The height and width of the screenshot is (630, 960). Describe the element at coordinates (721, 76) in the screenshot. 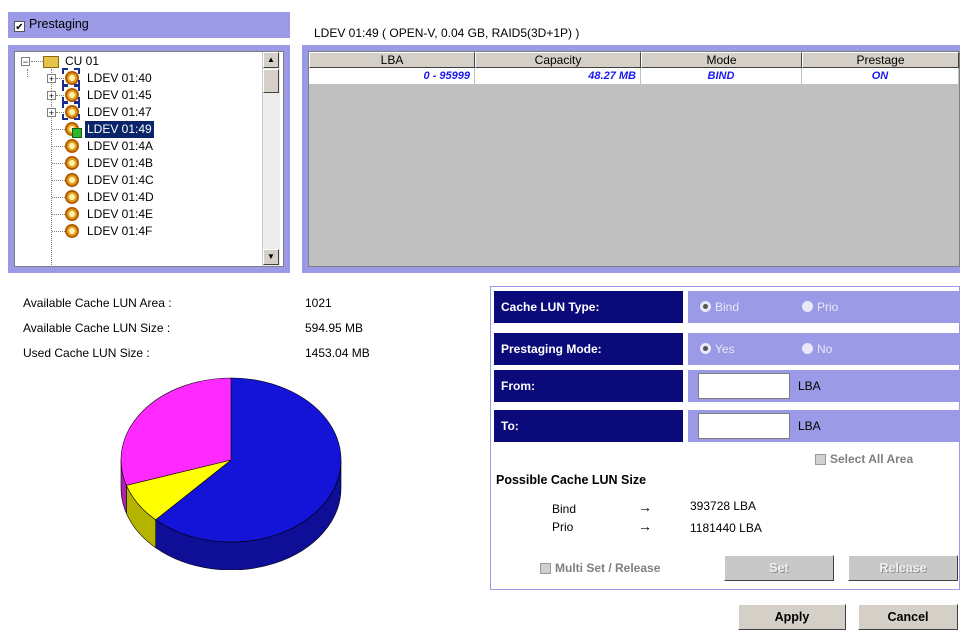

I see `cell-mode: BIND` at that location.